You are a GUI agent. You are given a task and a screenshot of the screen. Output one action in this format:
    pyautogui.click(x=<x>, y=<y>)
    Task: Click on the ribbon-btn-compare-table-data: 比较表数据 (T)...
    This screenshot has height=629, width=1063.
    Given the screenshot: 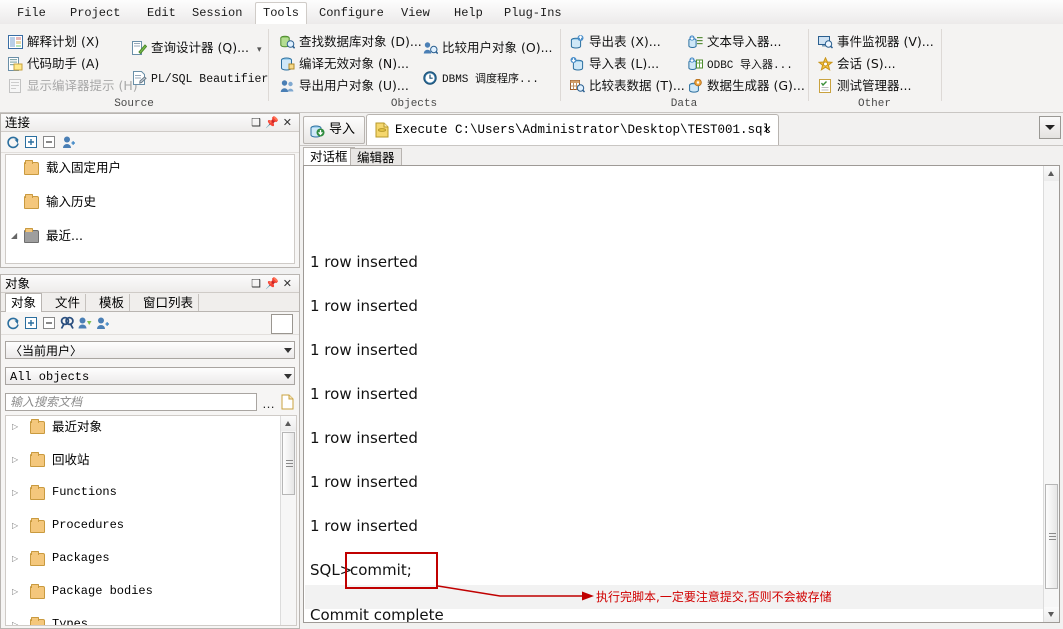 What is the action you would take?
    pyautogui.click(x=627, y=86)
    